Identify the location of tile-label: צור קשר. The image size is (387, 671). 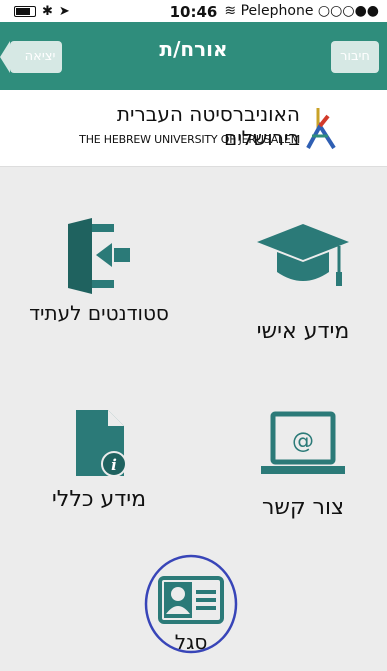
(303, 507).